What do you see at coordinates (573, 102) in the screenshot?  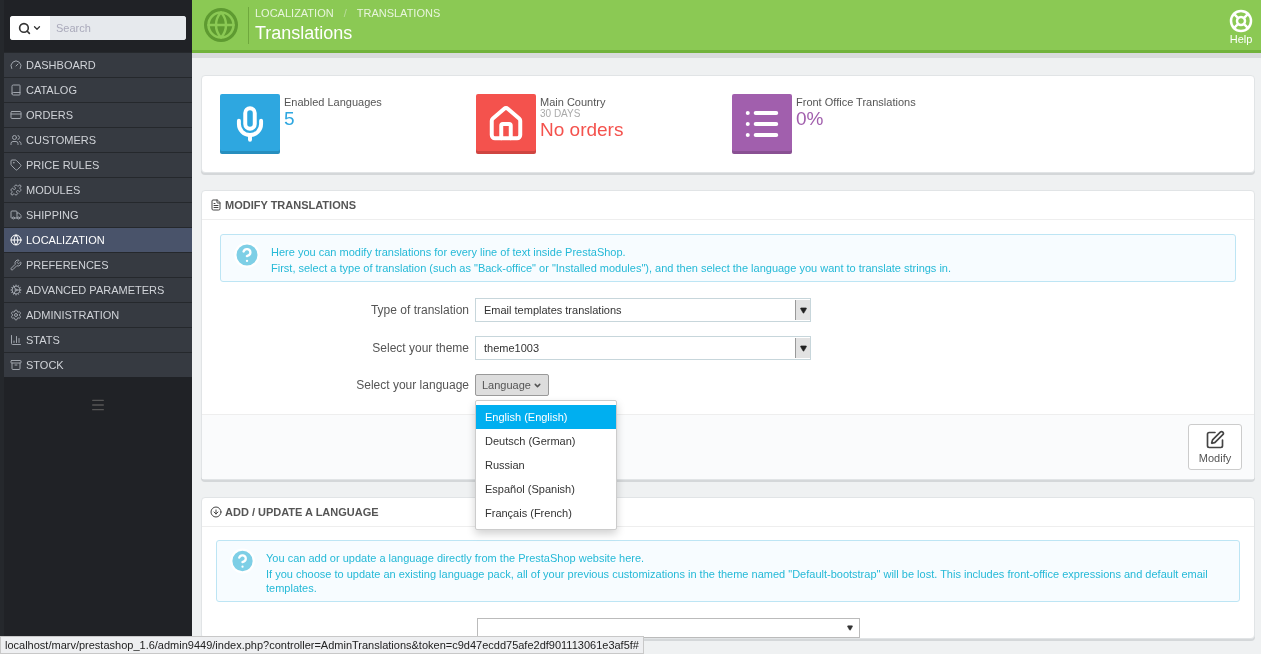 I see `stat-label: Main Country` at bounding box center [573, 102].